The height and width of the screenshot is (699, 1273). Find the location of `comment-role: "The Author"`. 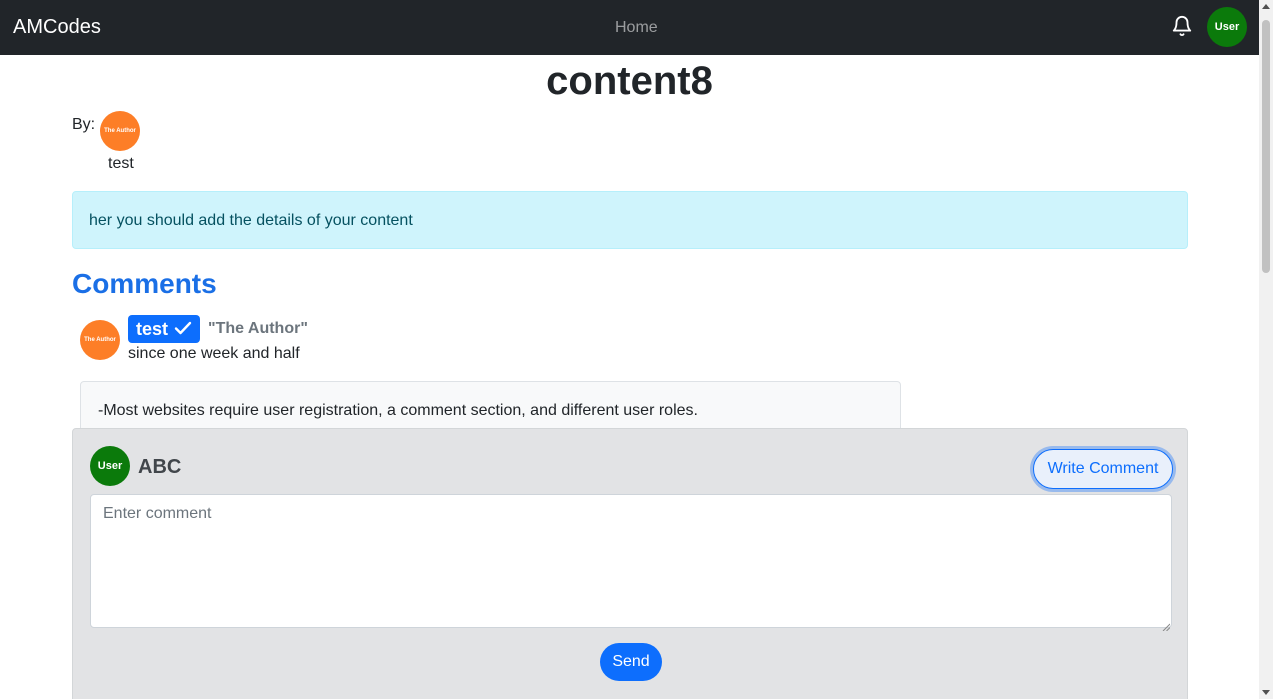

comment-role: "The Author" is located at coordinates (258, 328).